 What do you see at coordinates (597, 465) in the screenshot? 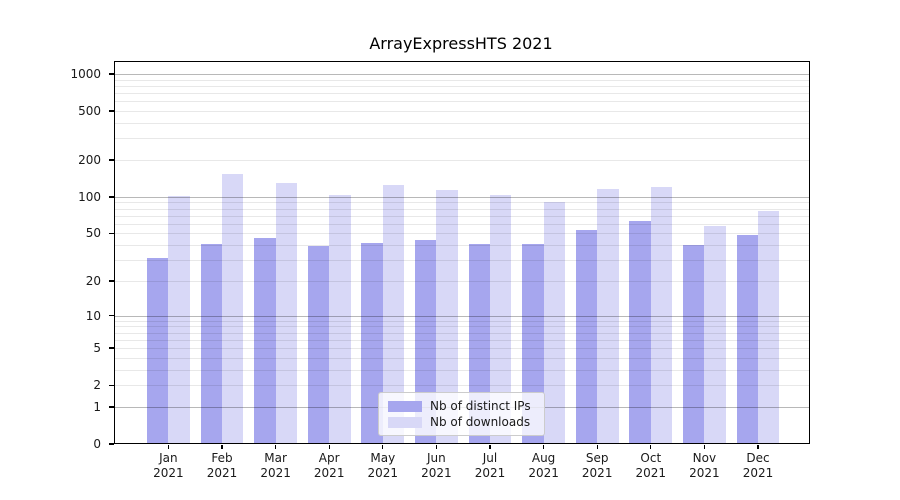
I see `x-tick-label-sep-2021: Sep 2021` at bounding box center [597, 465].